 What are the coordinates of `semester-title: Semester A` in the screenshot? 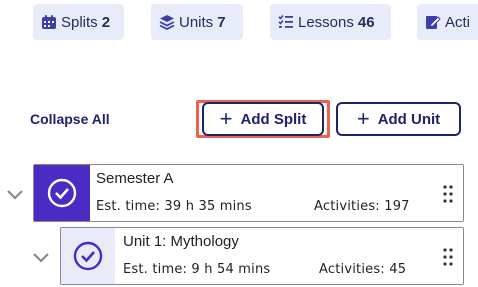 It's located at (135, 178).